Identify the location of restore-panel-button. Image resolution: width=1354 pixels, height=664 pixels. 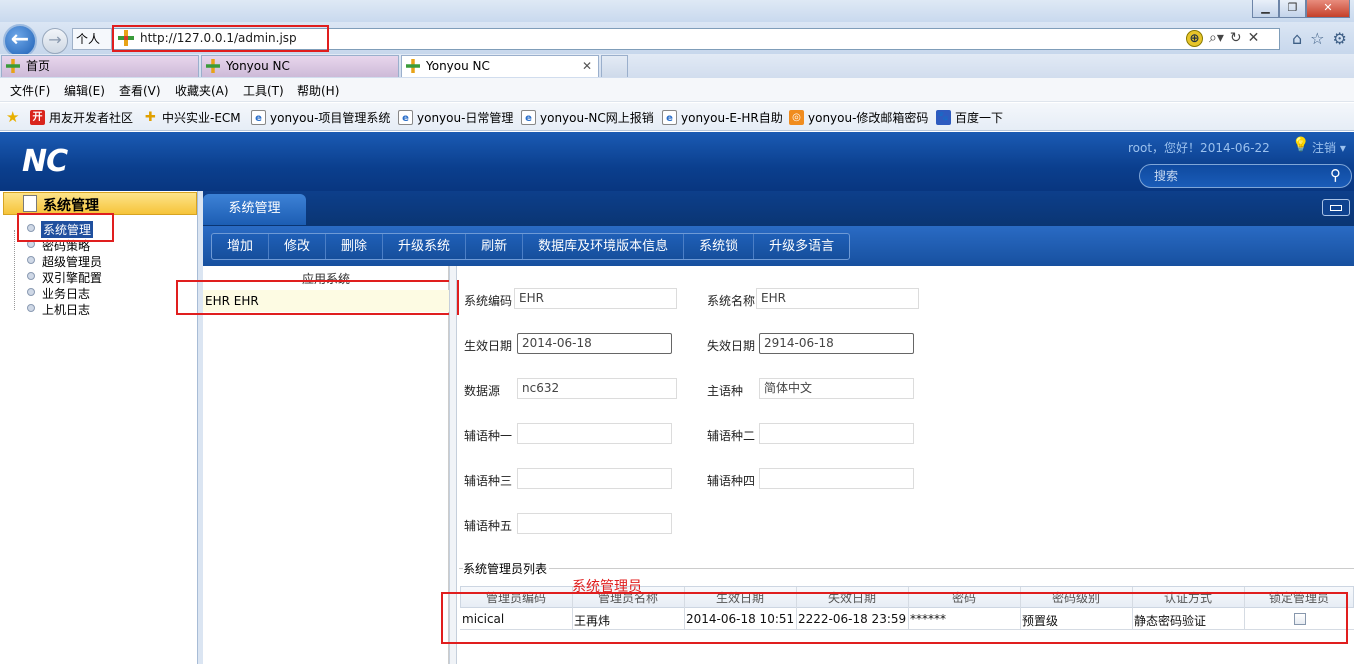
(1336, 207).